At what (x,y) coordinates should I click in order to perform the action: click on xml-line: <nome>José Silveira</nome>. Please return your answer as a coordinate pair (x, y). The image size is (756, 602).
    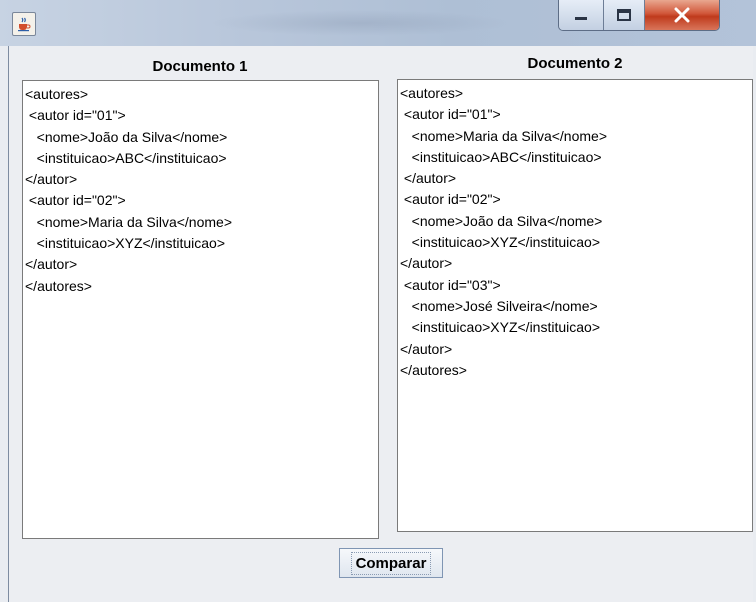
    Looking at the image, I should click on (499, 305).